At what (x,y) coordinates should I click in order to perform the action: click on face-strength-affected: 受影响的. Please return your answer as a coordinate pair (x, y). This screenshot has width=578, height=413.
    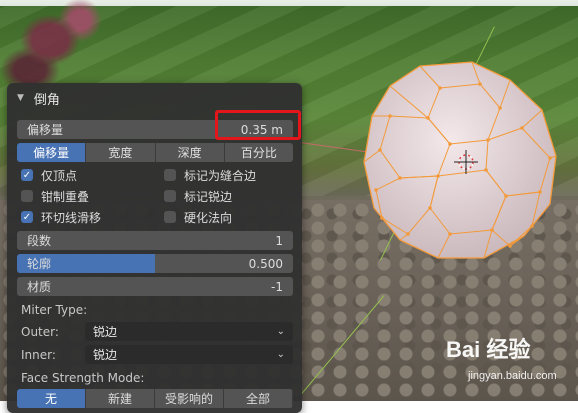
    Looking at the image, I should click on (189, 398).